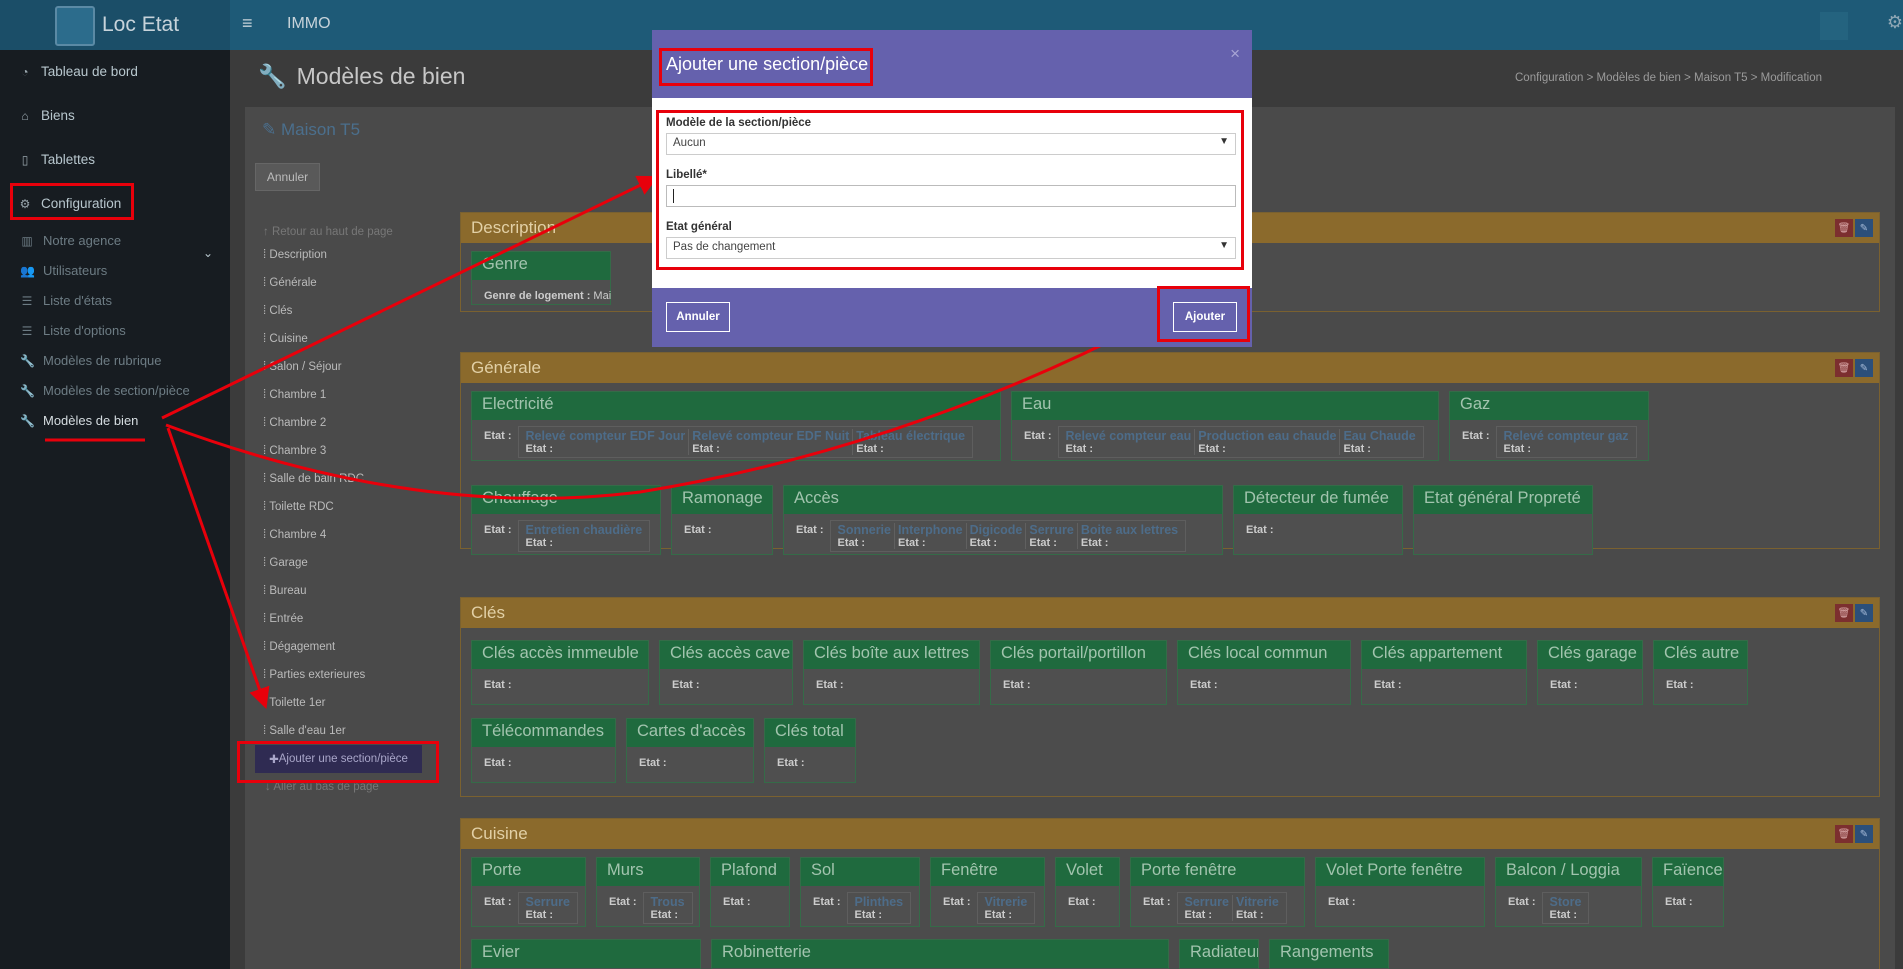 The image size is (1903, 969). Describe the element at coordinates (1895, 22) in the screenshot. I see `gear-icon: ⚙` at that location.